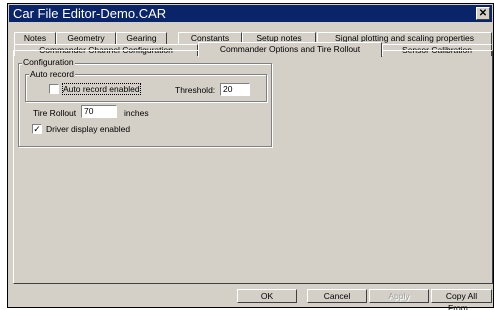 Image resolution: width=494 pixels, height=310 pixels. I want to click on configuration-legend: Configuration, so click(48, 62).